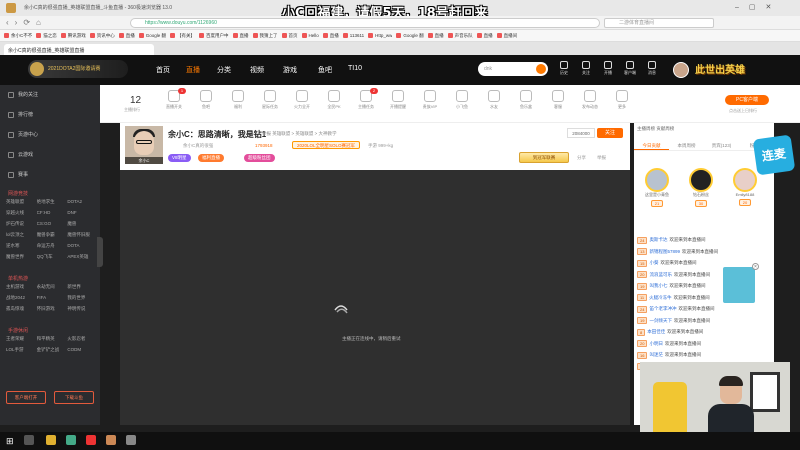 The width and height of the screenshot is (800, 450). I want to click on folder-icon, so click(51, 440).